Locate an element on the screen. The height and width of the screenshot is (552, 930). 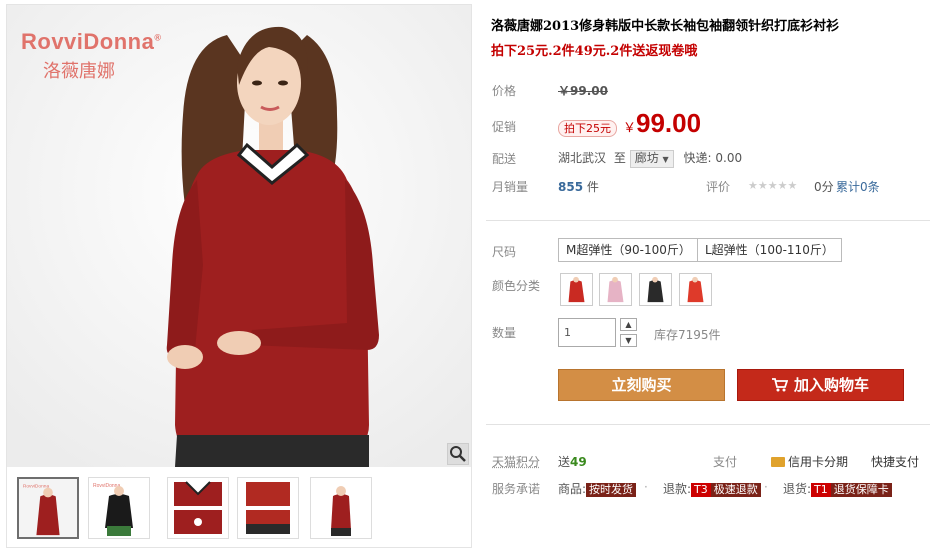
thumbnail-strip: RovviDonna RovviDonna is located at coordinates (241, 510).